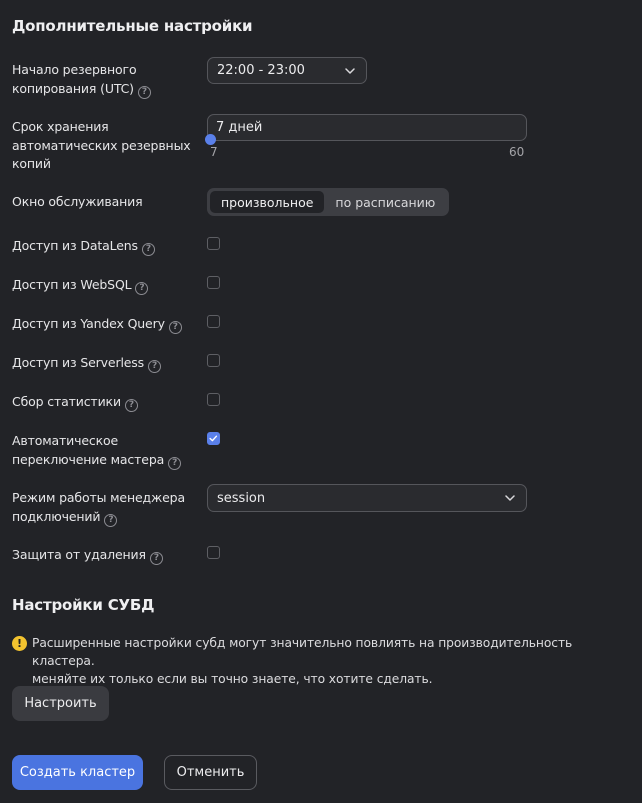  What do you see at coordinates (241, 498) in the screenshot?
I see `pooler-value: session` at bounding box center [241, 498].